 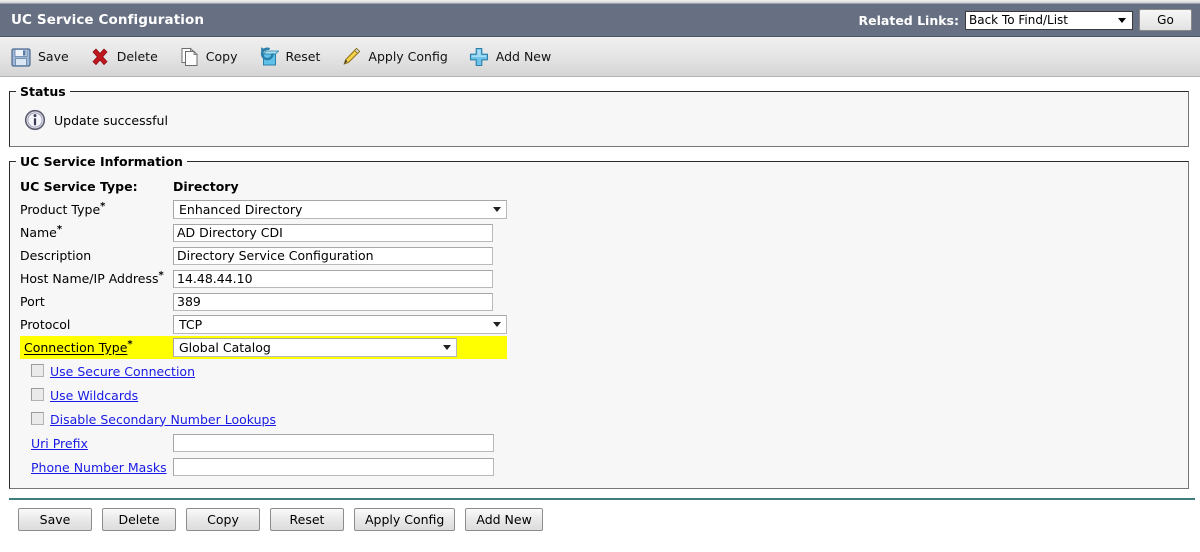 I want to click on extra-fields-form: Uri Prefix Phone Number Masks, so click(x=257, y=455).